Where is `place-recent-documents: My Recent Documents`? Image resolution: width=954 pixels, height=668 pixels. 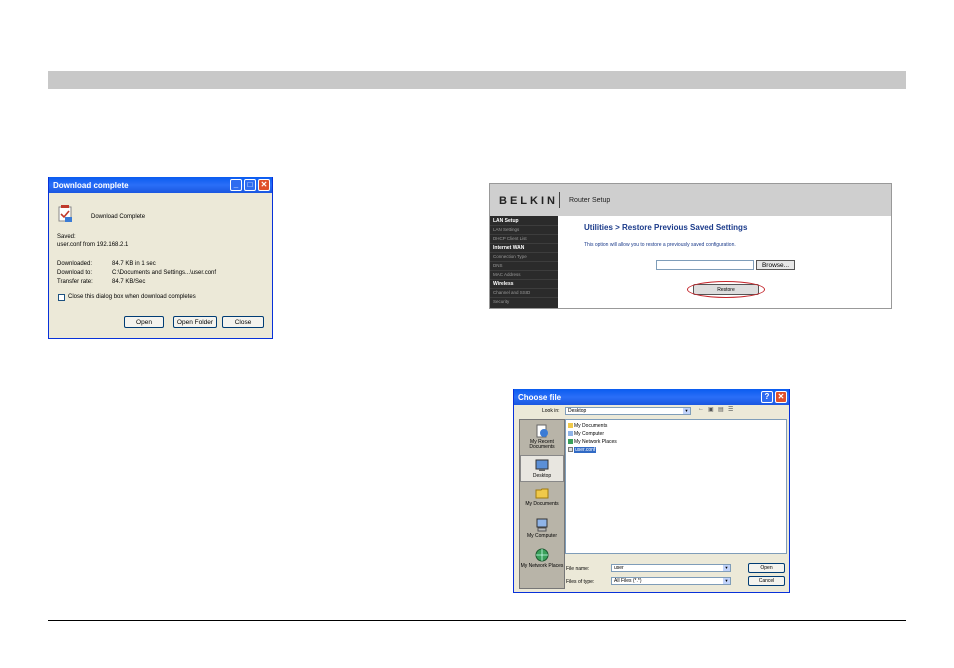
place-recent-documents: My Recent Documents is located at coordinates (542, 437).